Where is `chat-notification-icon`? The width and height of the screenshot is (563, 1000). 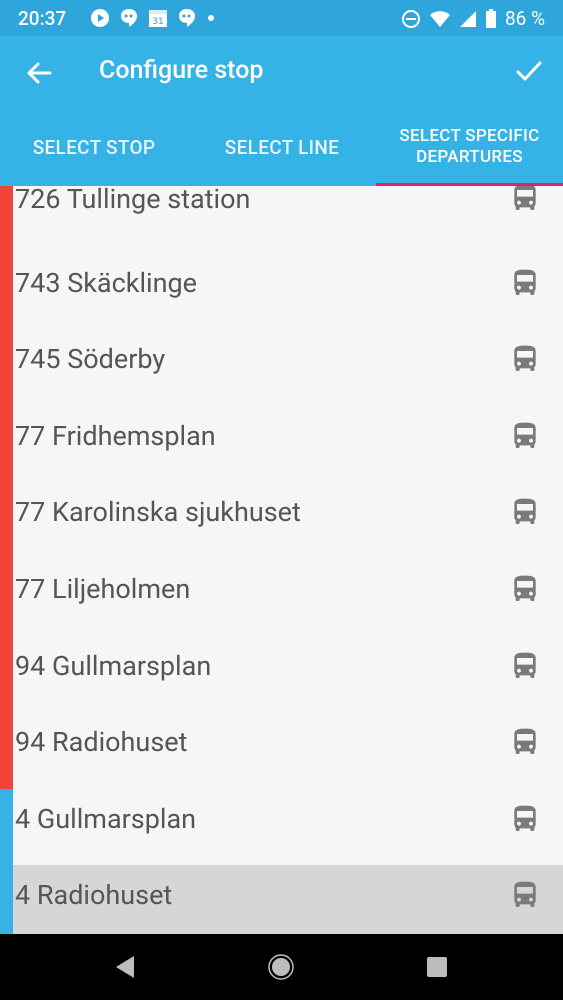 chat-notification-icon is located at coordinates (129, 18).